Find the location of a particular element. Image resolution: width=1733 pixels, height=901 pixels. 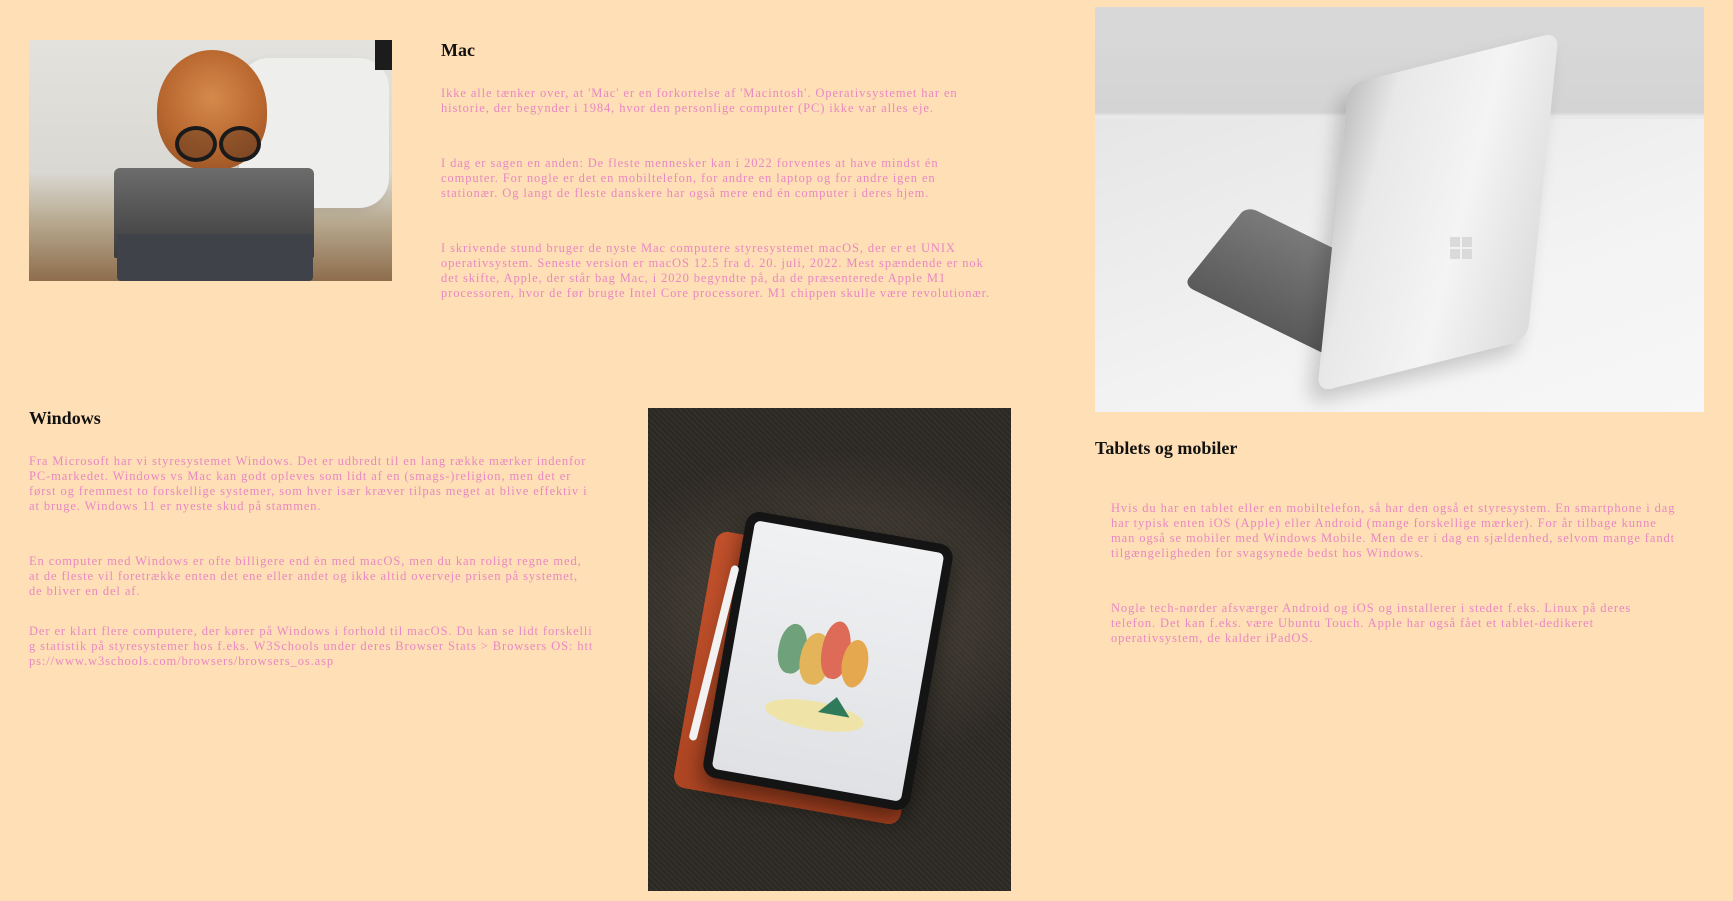

windows-logo-icon is located at coordinates (1461, 248).